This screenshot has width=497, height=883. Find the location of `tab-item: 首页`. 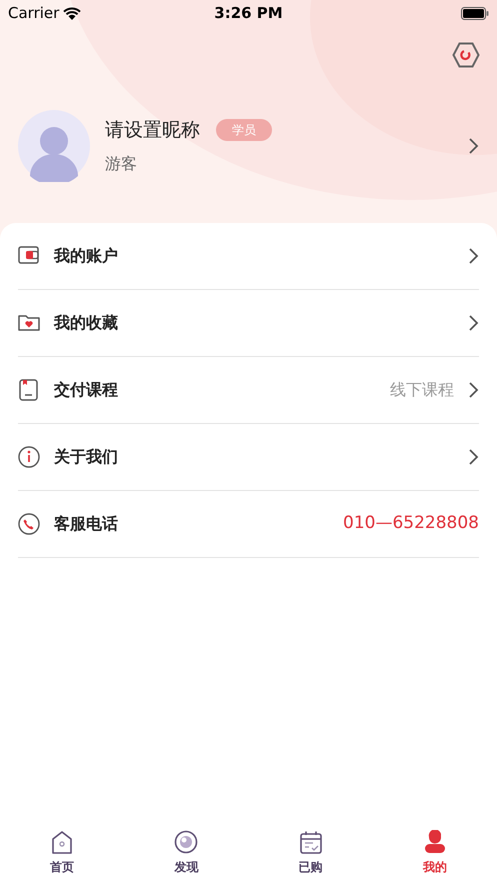

tab-item: 首页 is located at coordinates (62, 850).